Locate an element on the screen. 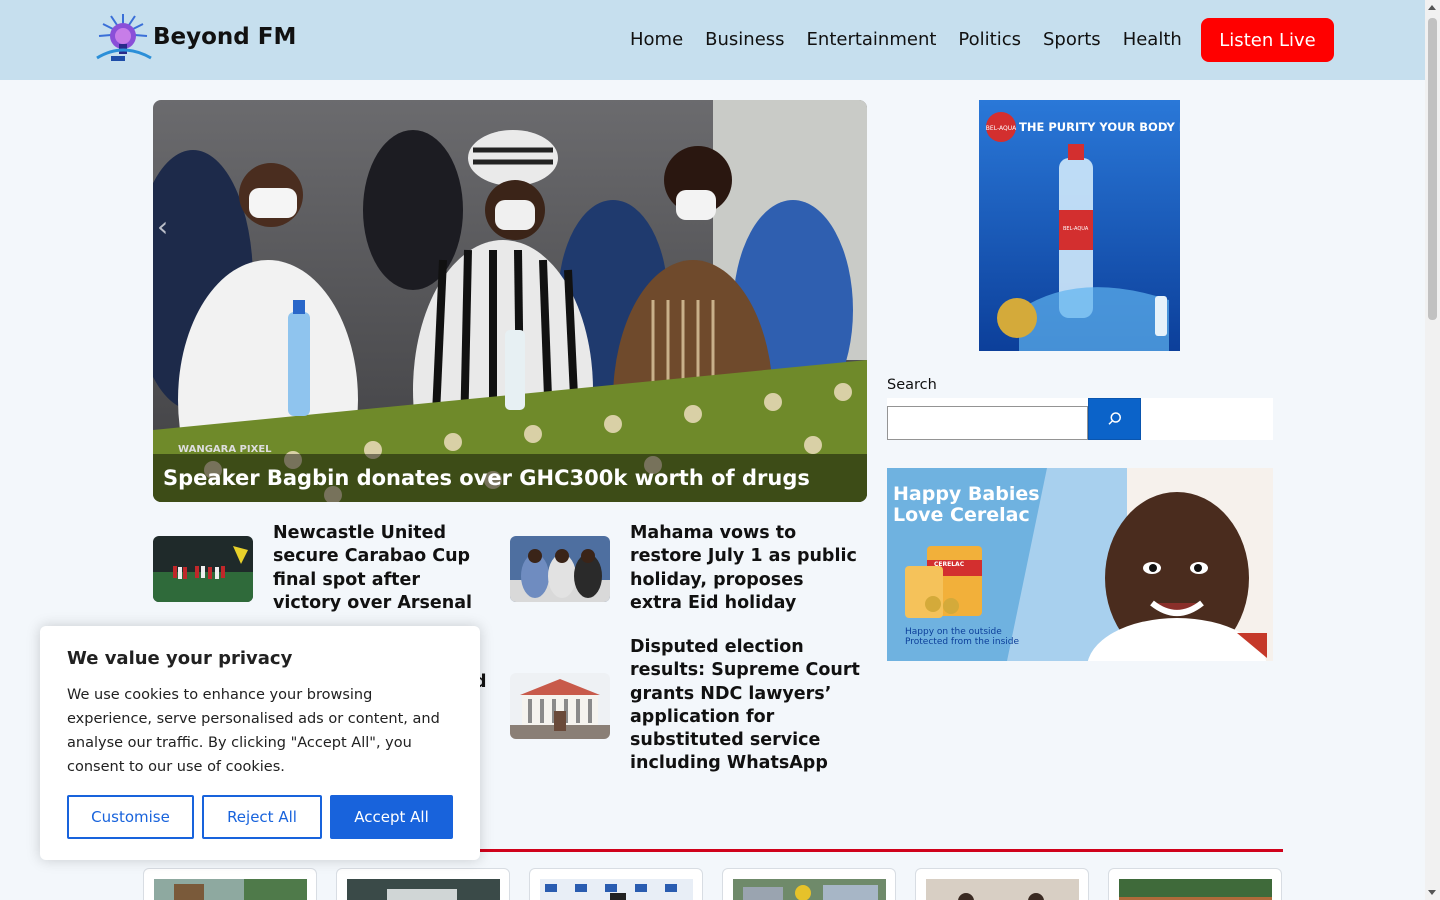  accept-all-button: Accept All is located at coordinates (391, 817).